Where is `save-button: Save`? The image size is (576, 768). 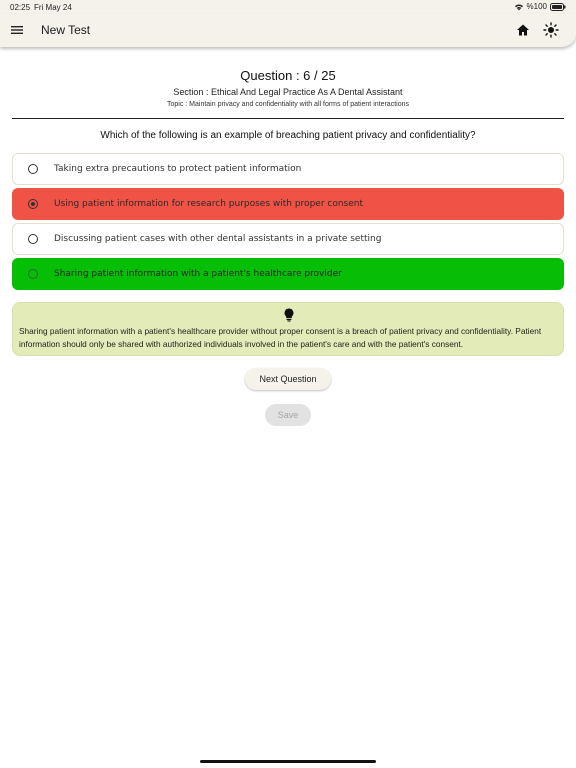
save-button: Save is located at coordinates (288, 415).